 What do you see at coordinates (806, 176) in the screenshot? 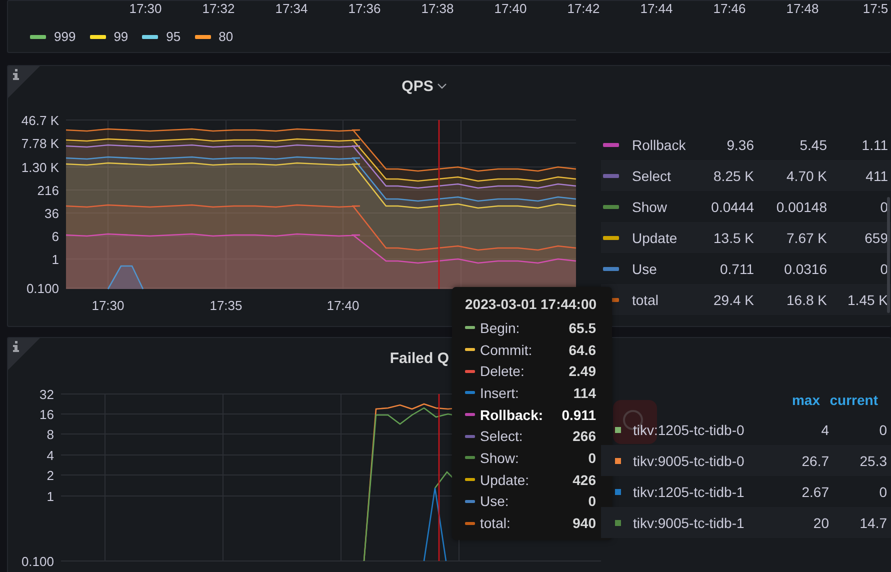
I see `legend-value: 4.70 K` at bounding box center [806, 176].